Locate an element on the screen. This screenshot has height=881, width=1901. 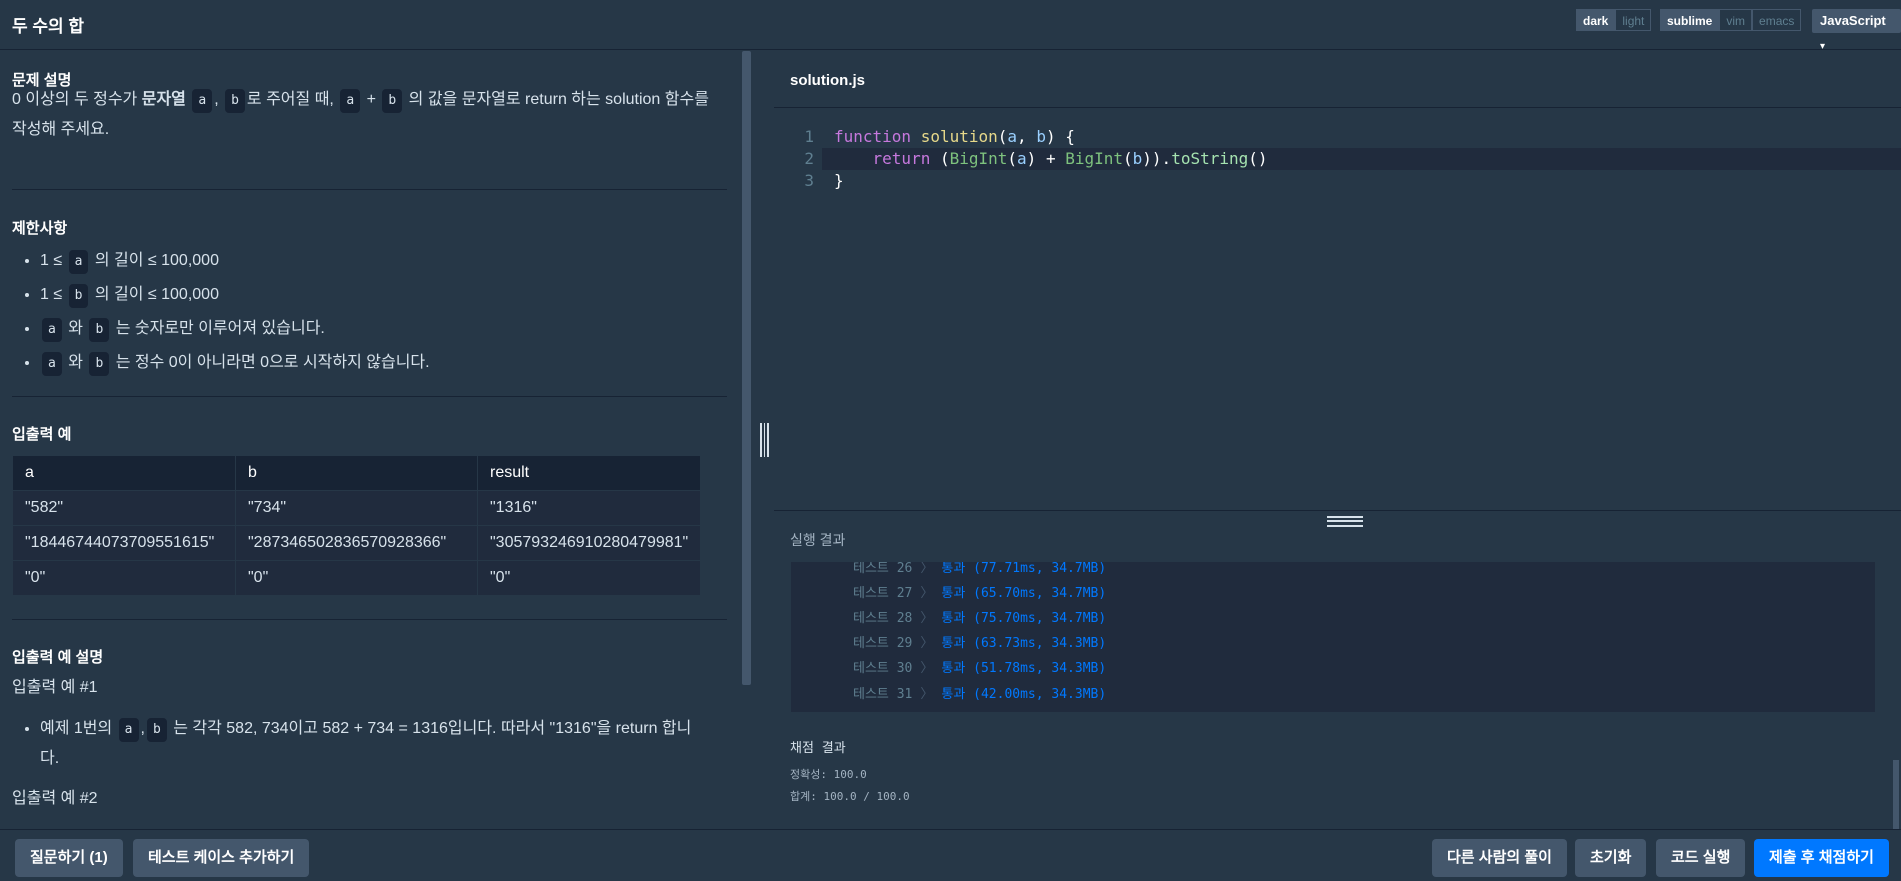
list-item: a 와 b 는 숫자로만 이루어져 있습니다. is located at coordinates (383, 329).